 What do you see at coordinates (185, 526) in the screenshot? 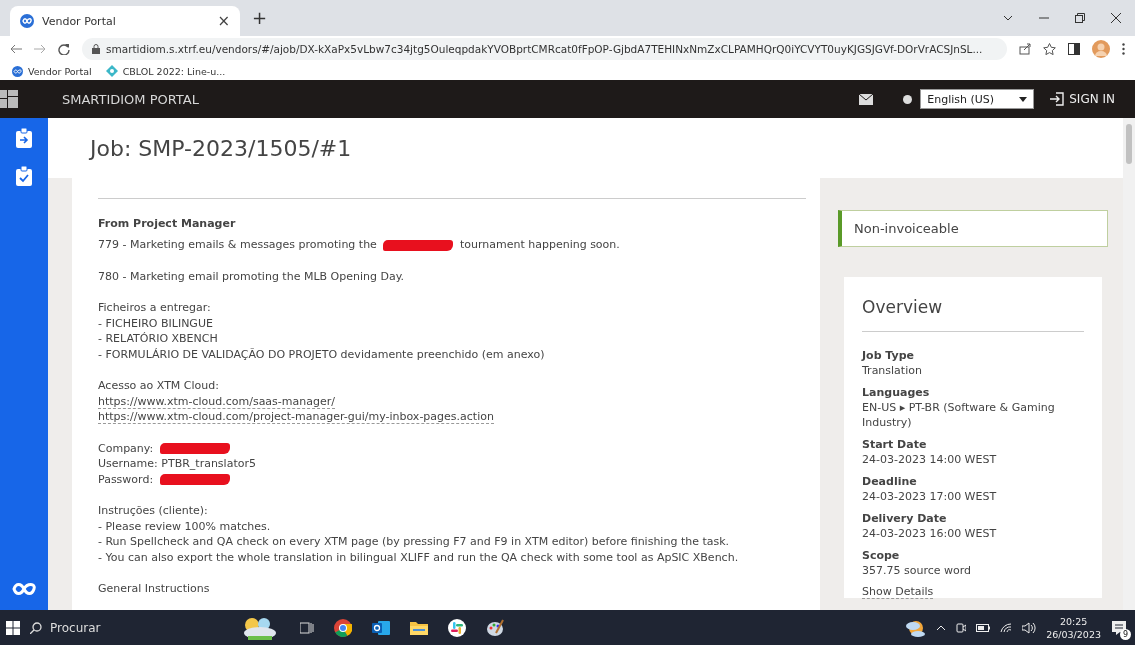
I see `note-text: - Please review 100% matches.` at bounding box center [185, 526].